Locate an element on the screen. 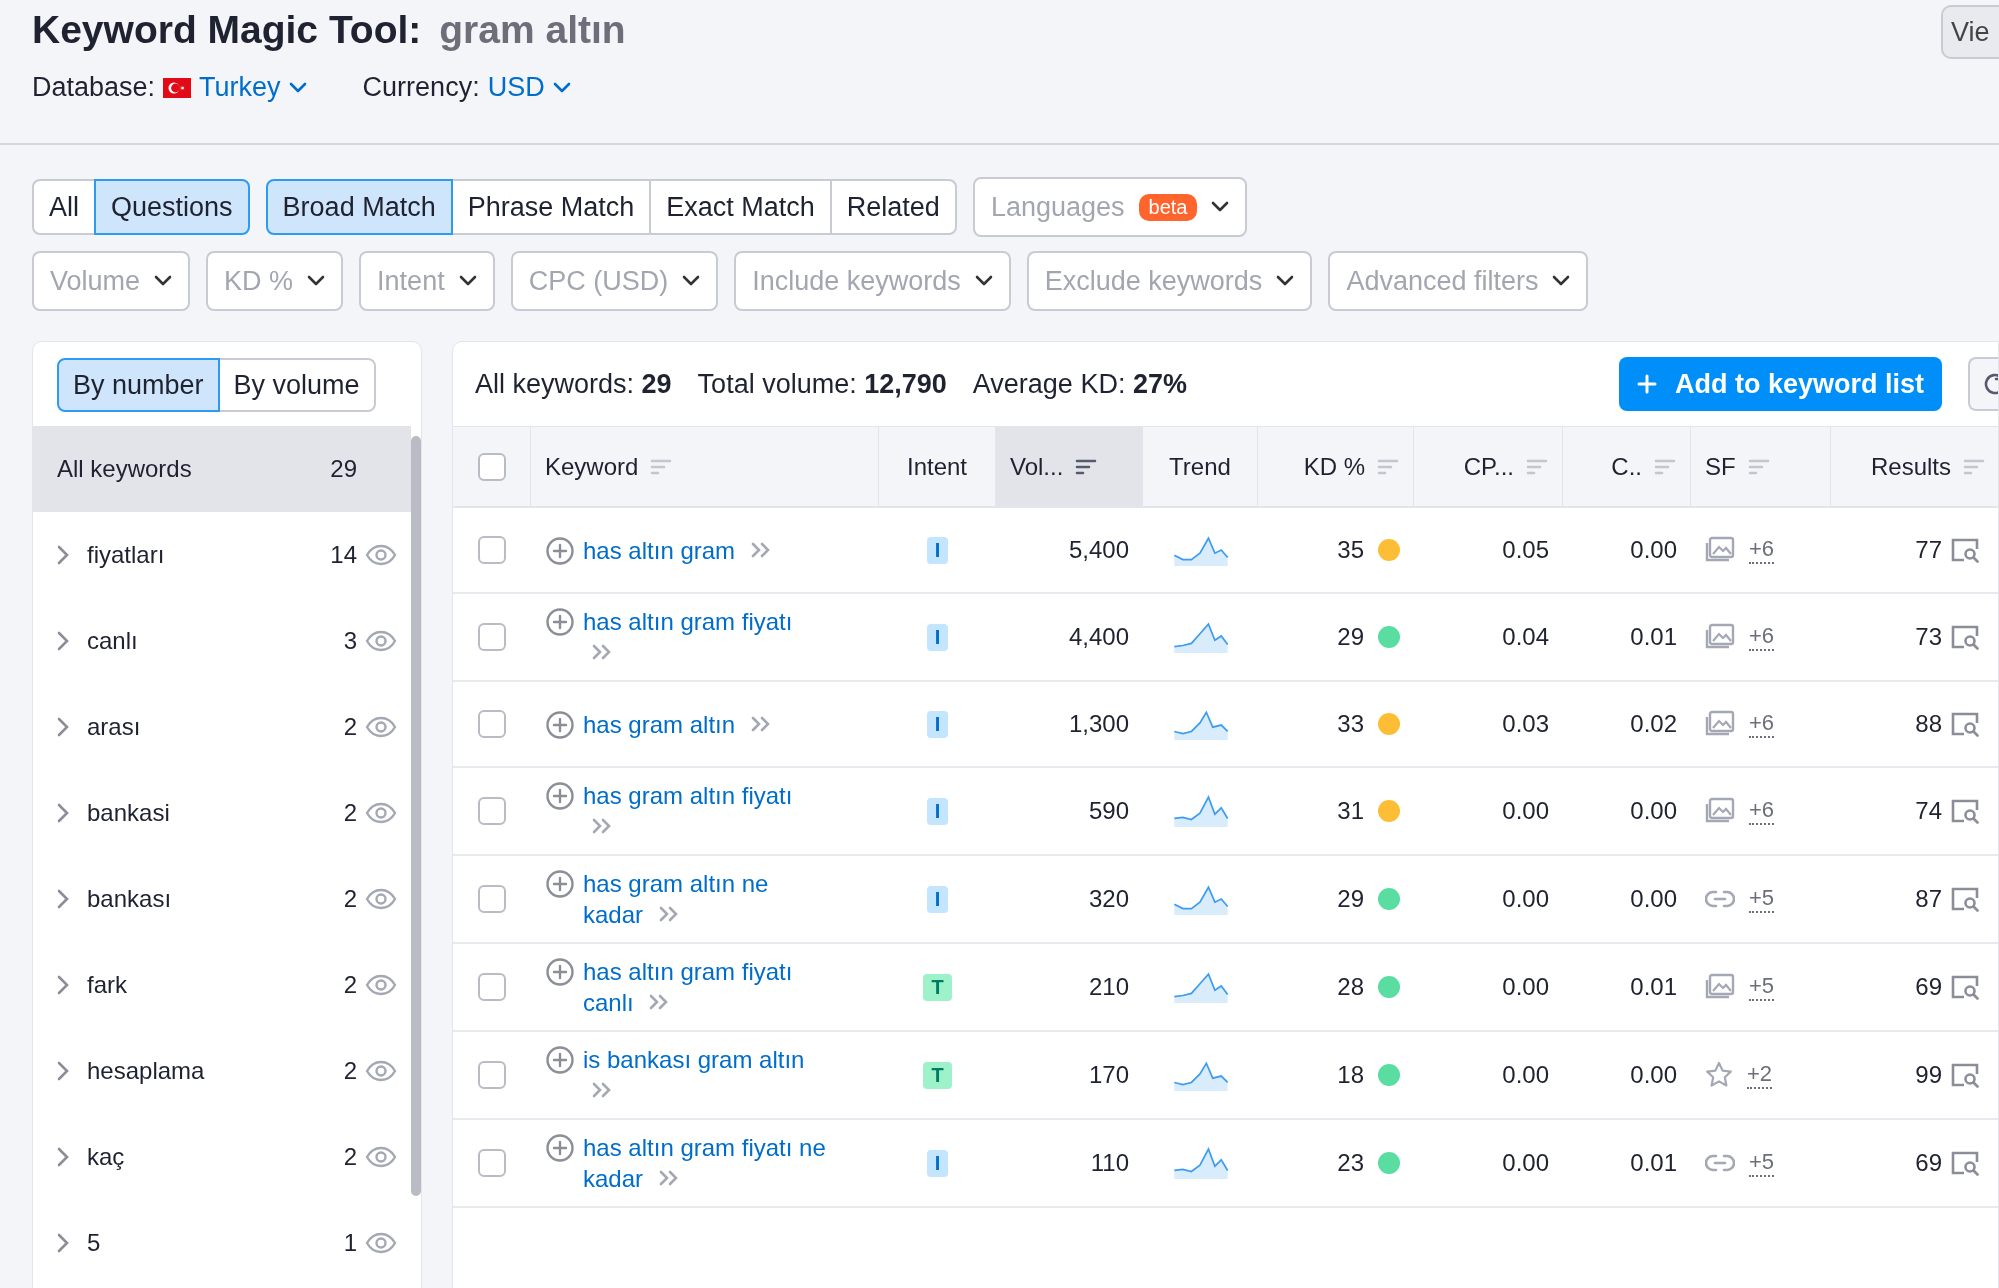 The width and height of the screenshot is (1999, 1288). group-label: bankasi is located at coordinates (129, 813).